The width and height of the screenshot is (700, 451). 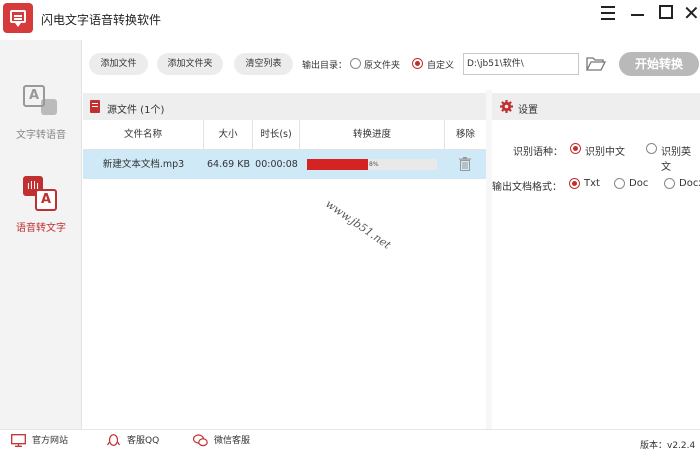 I want to click on sidebar-item-text-to-speech: A 文字转语音, so click(x=41, y=117).